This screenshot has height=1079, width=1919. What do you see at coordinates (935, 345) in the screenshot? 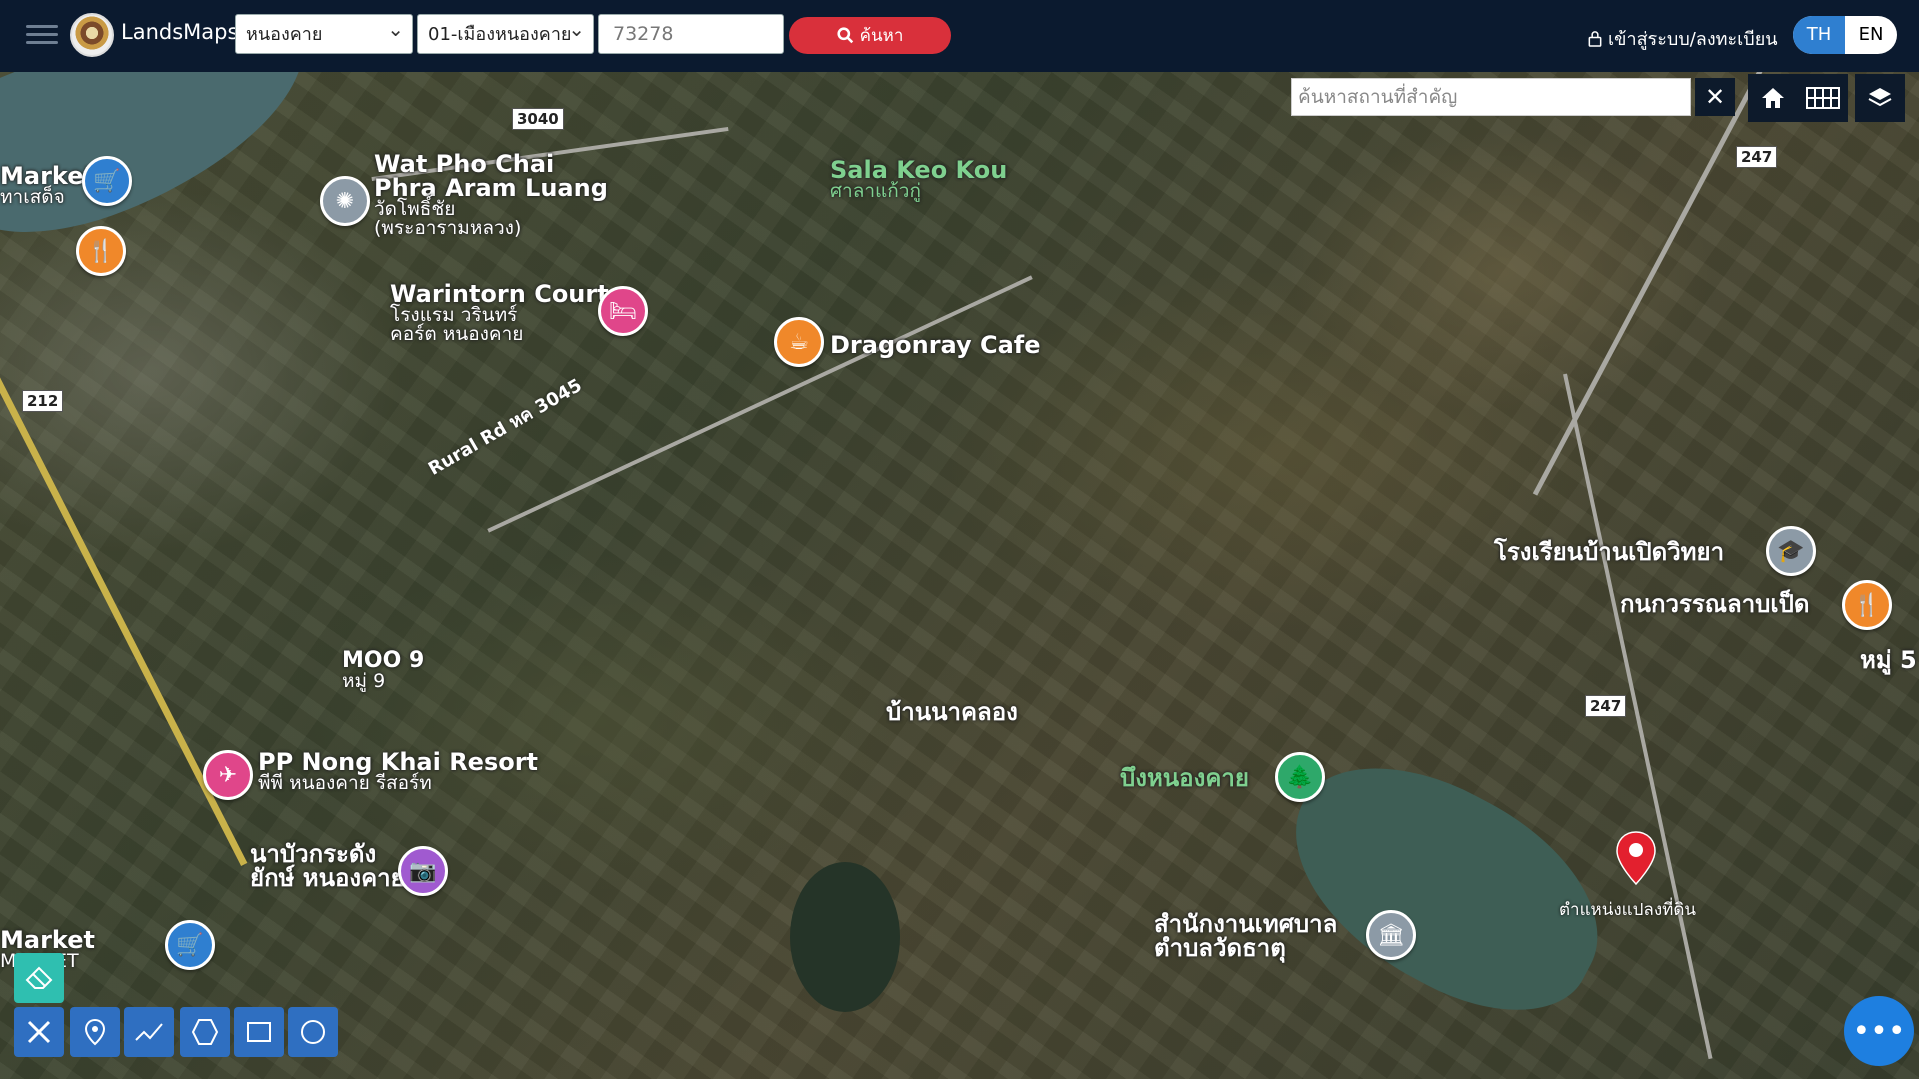
I see `poi-label: Dragonray Cafe` at bounding box center [935, 345].